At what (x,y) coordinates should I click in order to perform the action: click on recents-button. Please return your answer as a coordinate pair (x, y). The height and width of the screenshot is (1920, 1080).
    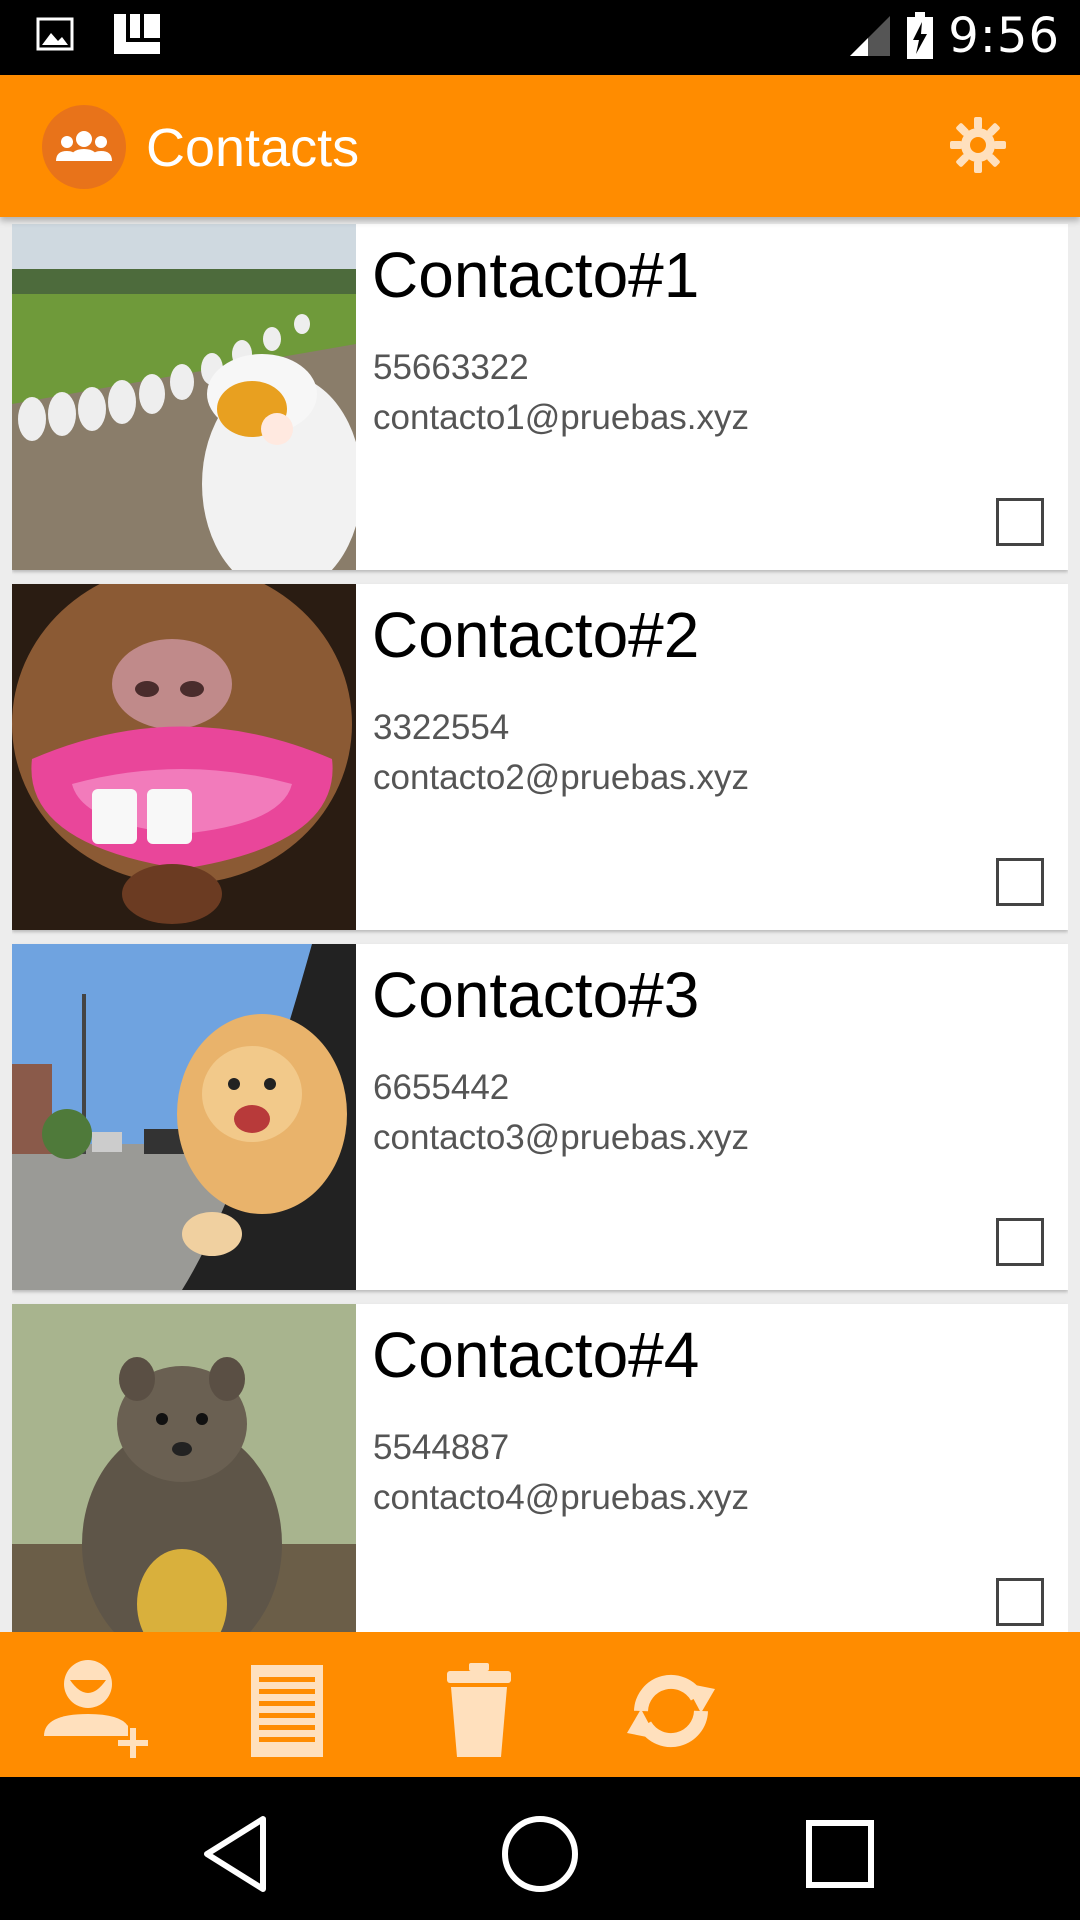
    Looking at the image, I should click on (840, 1854).